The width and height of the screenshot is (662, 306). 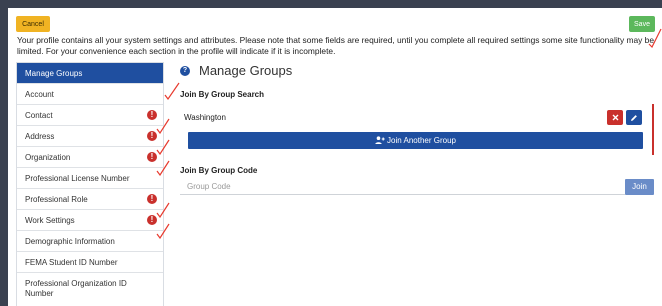 I want to click on sidebar-item-professional-role: Professional Role!, so click(x=90, y=199).